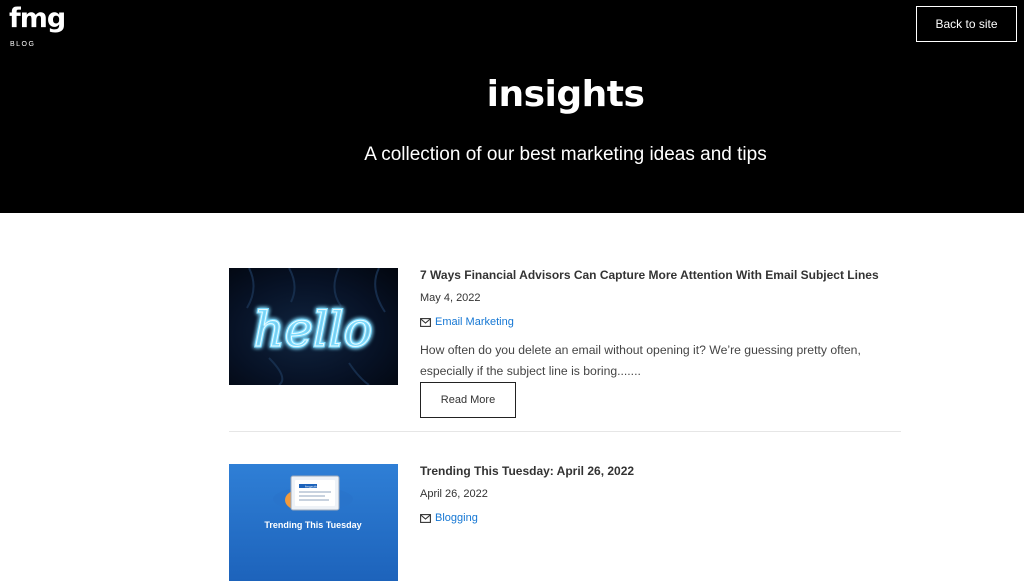  Describe the element at coordinates (311, 486) in the screenshot. I see `svg-text: fmgsuite` at that location.